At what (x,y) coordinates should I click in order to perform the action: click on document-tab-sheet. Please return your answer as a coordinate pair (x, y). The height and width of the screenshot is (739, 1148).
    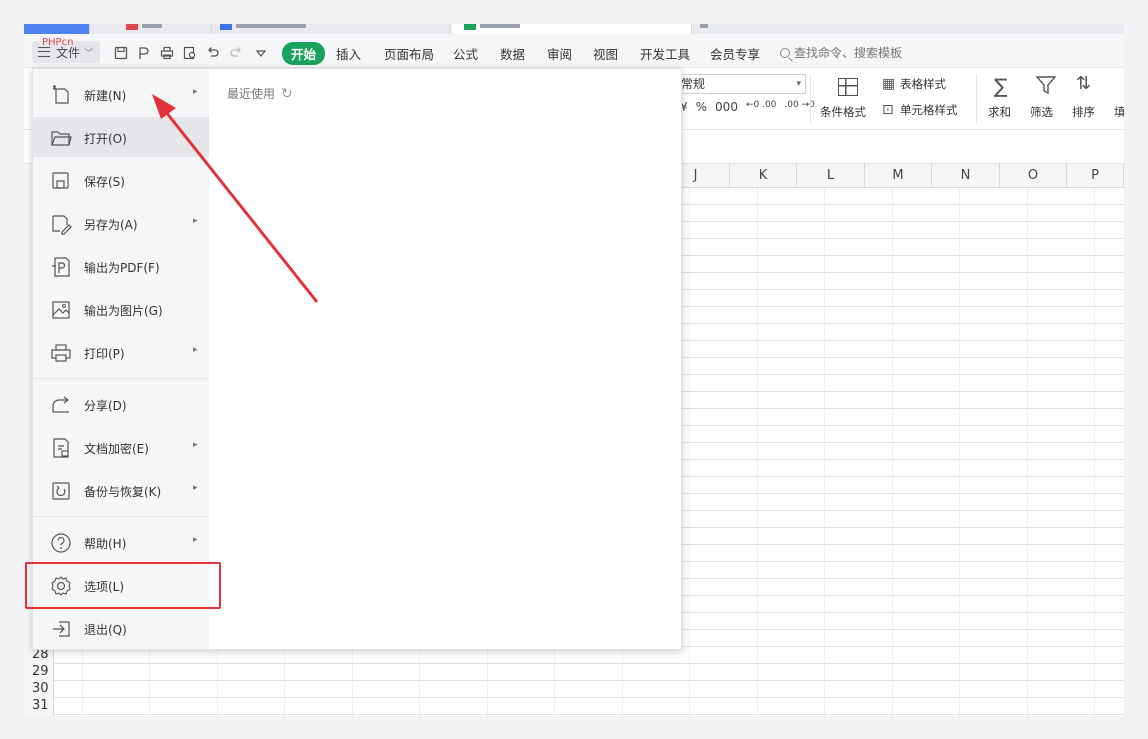
    Looking at the image, I should click on (572, 29).